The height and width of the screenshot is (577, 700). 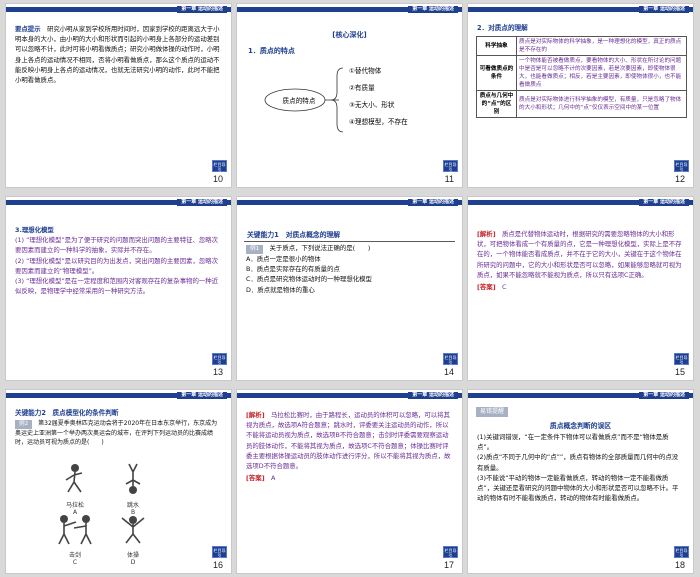 What do you see at coordinates (504, 287) in the screenshot?
I see `answer-value: C` at bounding box center [504, 287].